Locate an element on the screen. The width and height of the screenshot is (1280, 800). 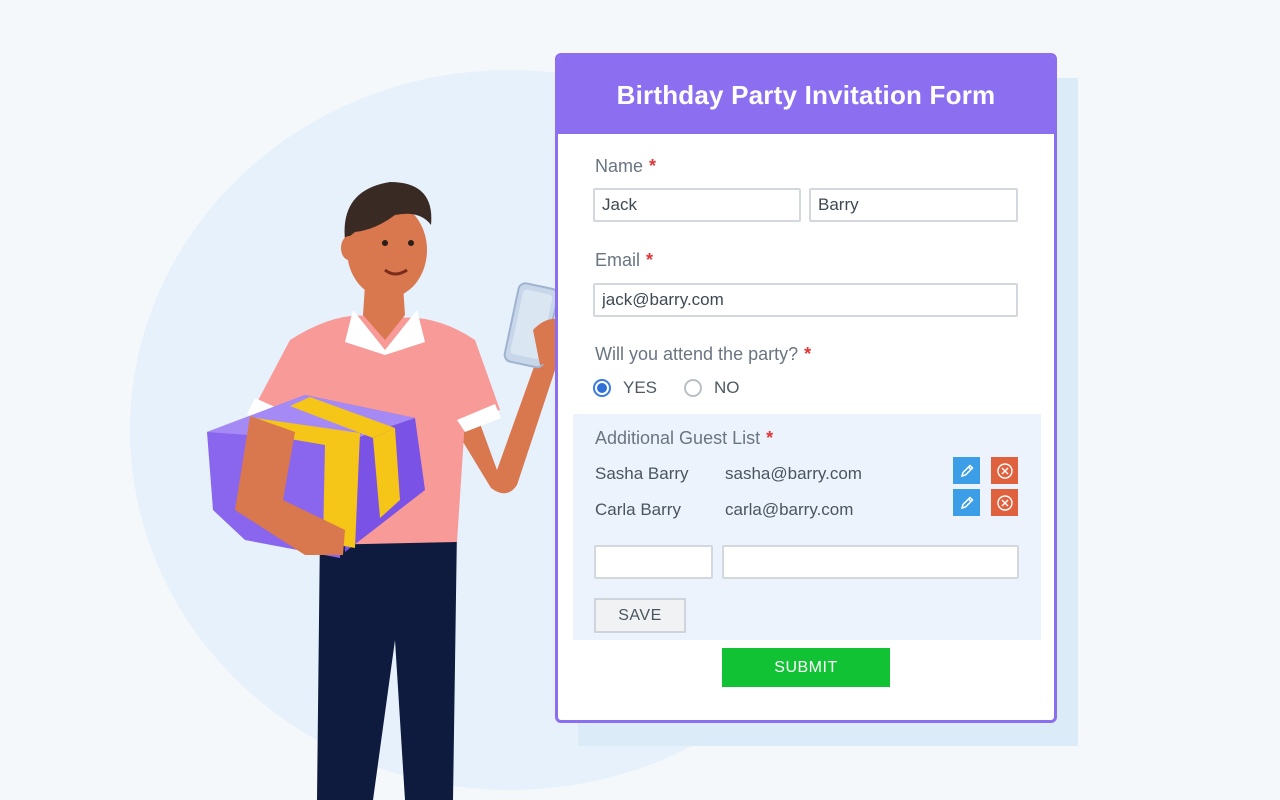
save-button-label: SAVE is located at coordinates (640, 615).